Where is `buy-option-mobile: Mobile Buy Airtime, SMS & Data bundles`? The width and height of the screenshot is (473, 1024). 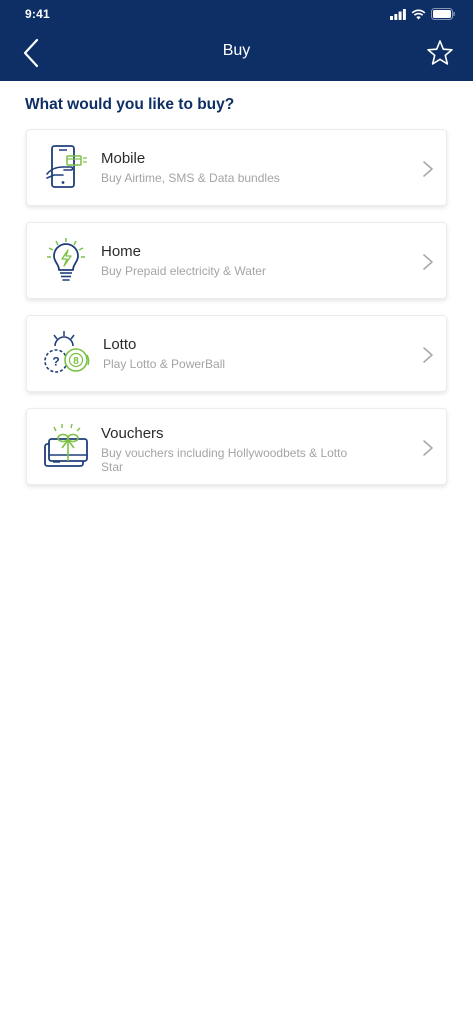
buy-option-mobile: Mobile Buy Airtime, SMS & Data bundles is located at coordinates (236, 167).